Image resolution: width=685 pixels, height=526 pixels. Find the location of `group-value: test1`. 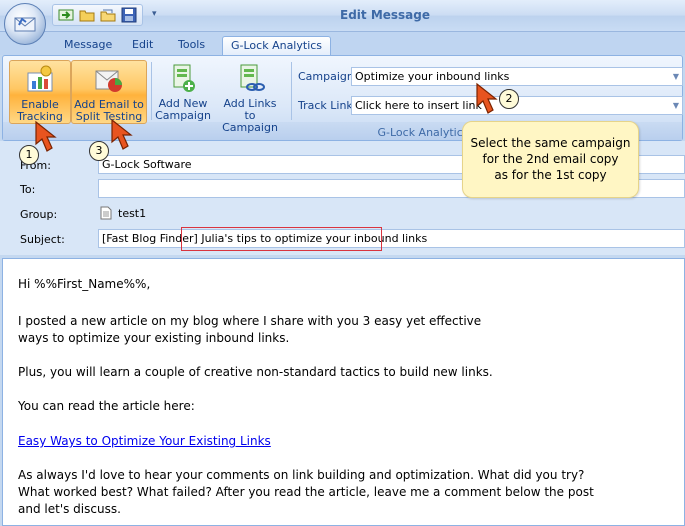

group-value: test1 is located at coordinates (132, 213).